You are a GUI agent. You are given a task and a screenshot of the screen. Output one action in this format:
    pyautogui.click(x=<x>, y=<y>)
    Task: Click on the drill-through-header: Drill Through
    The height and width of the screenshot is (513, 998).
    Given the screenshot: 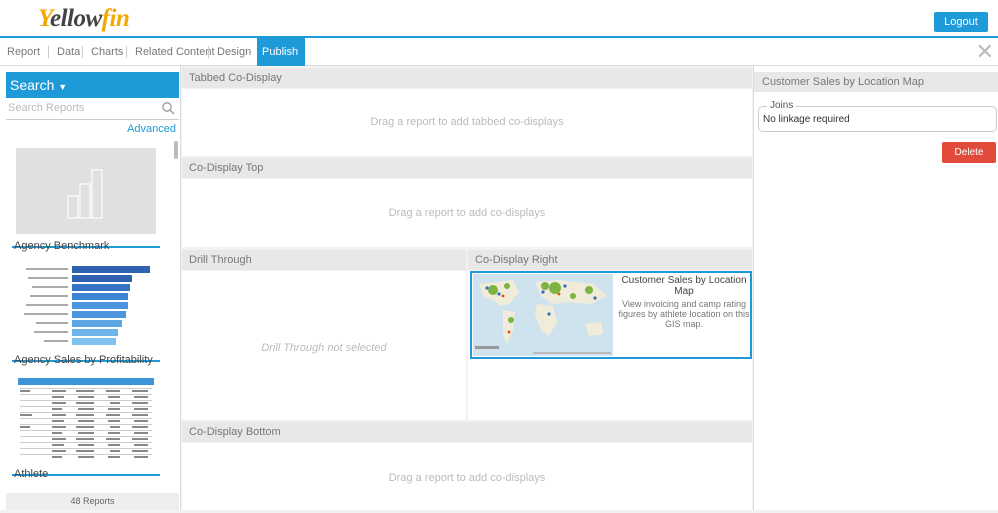 What is the action you would take?
    pyautogui.click(x=324, y=260)
    